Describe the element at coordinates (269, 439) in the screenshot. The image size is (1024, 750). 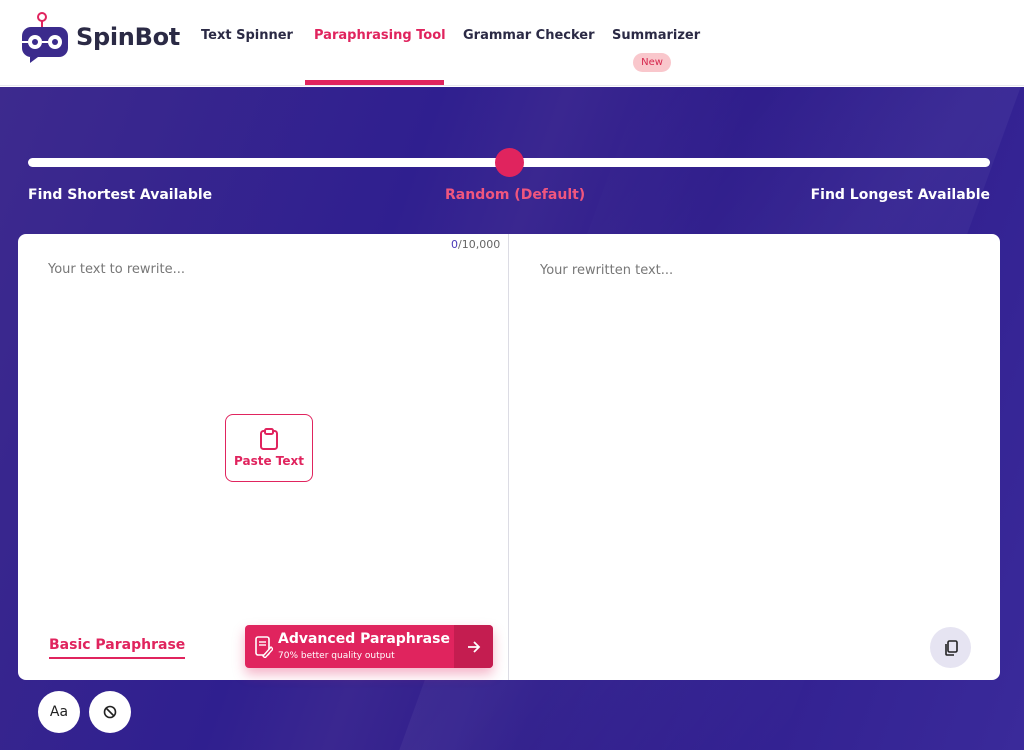
I see `clipboard-icon` at that location.